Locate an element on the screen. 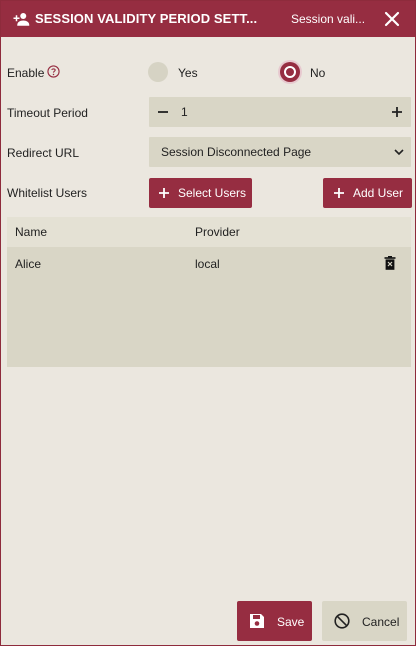 This screenshot has height=646, width=416. whitelist-label: Whitelist Users is located at coordinates (47, 193).